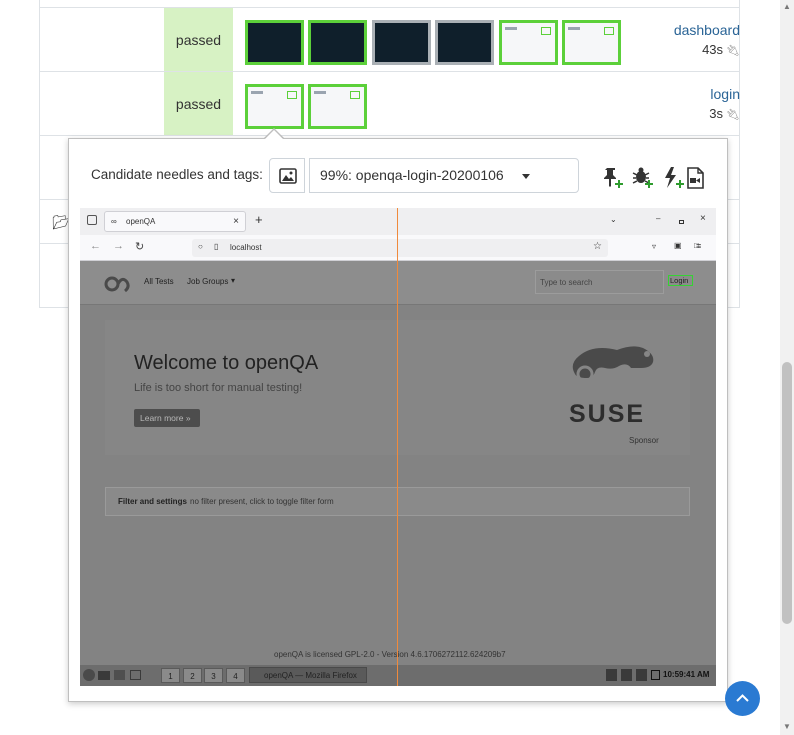 Image resolution: width=794 pixels, height=735 pixels. Describe the element at coordinates (92, 220) in the screenshot. I see `tabs-icon` at that location.